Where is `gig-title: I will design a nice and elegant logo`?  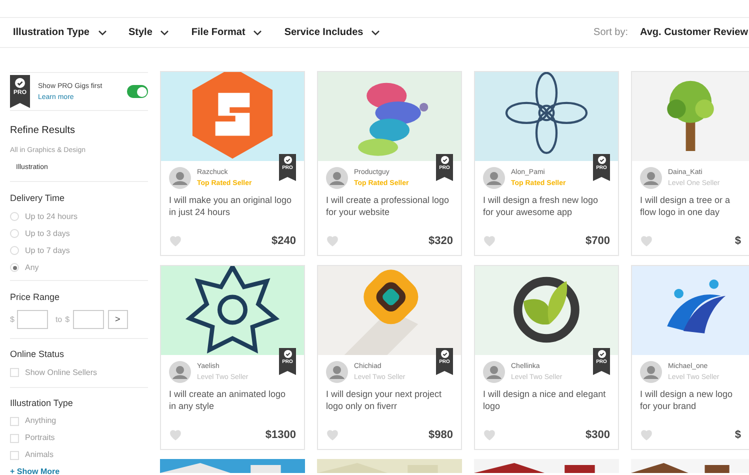
gig-title: I will design a nice and elegant logo is located at coordinates (546, 400).